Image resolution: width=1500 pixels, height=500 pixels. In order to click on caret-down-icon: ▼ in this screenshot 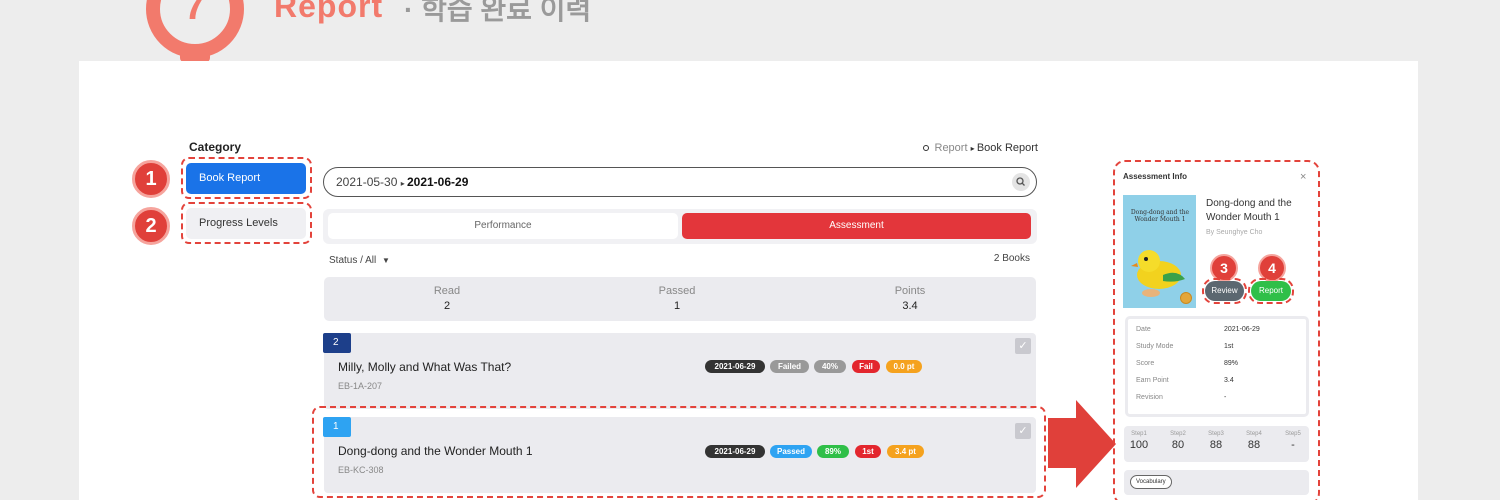, I will do `click(386, 260)`.